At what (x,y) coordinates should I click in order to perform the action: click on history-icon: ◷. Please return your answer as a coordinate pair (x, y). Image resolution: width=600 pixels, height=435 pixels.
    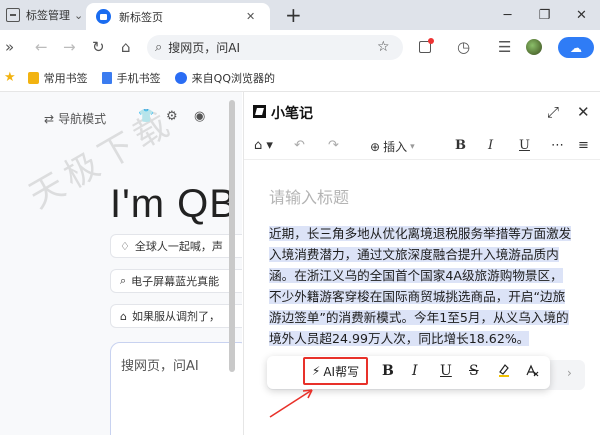
    Looking at the image, I should click on (463, 47).